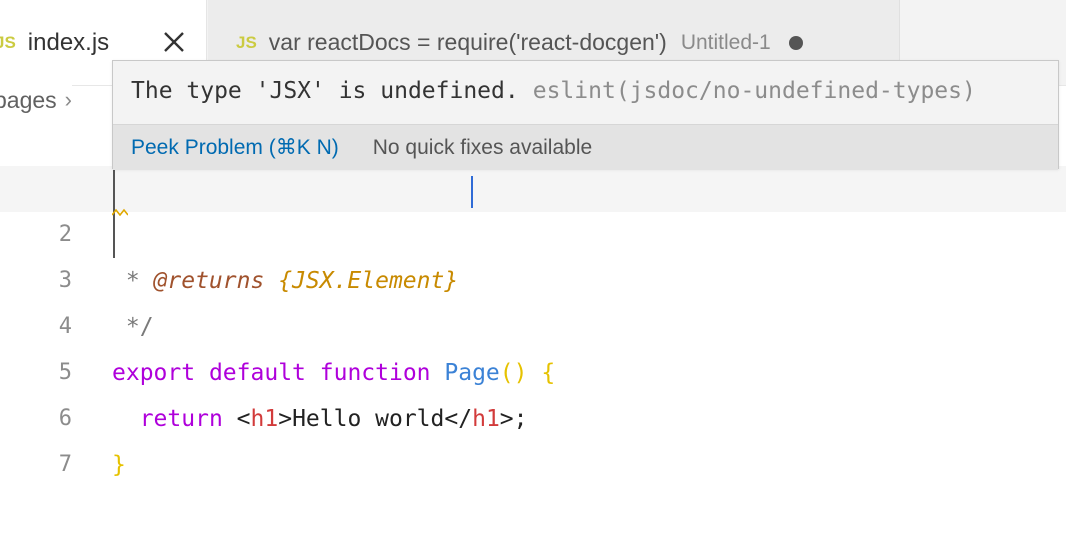 This screenshot has width=1066, height=534. Describe the element at coordinates (68, 99) in the screenshot. I see `chevron-right-icon: ›` at that location.